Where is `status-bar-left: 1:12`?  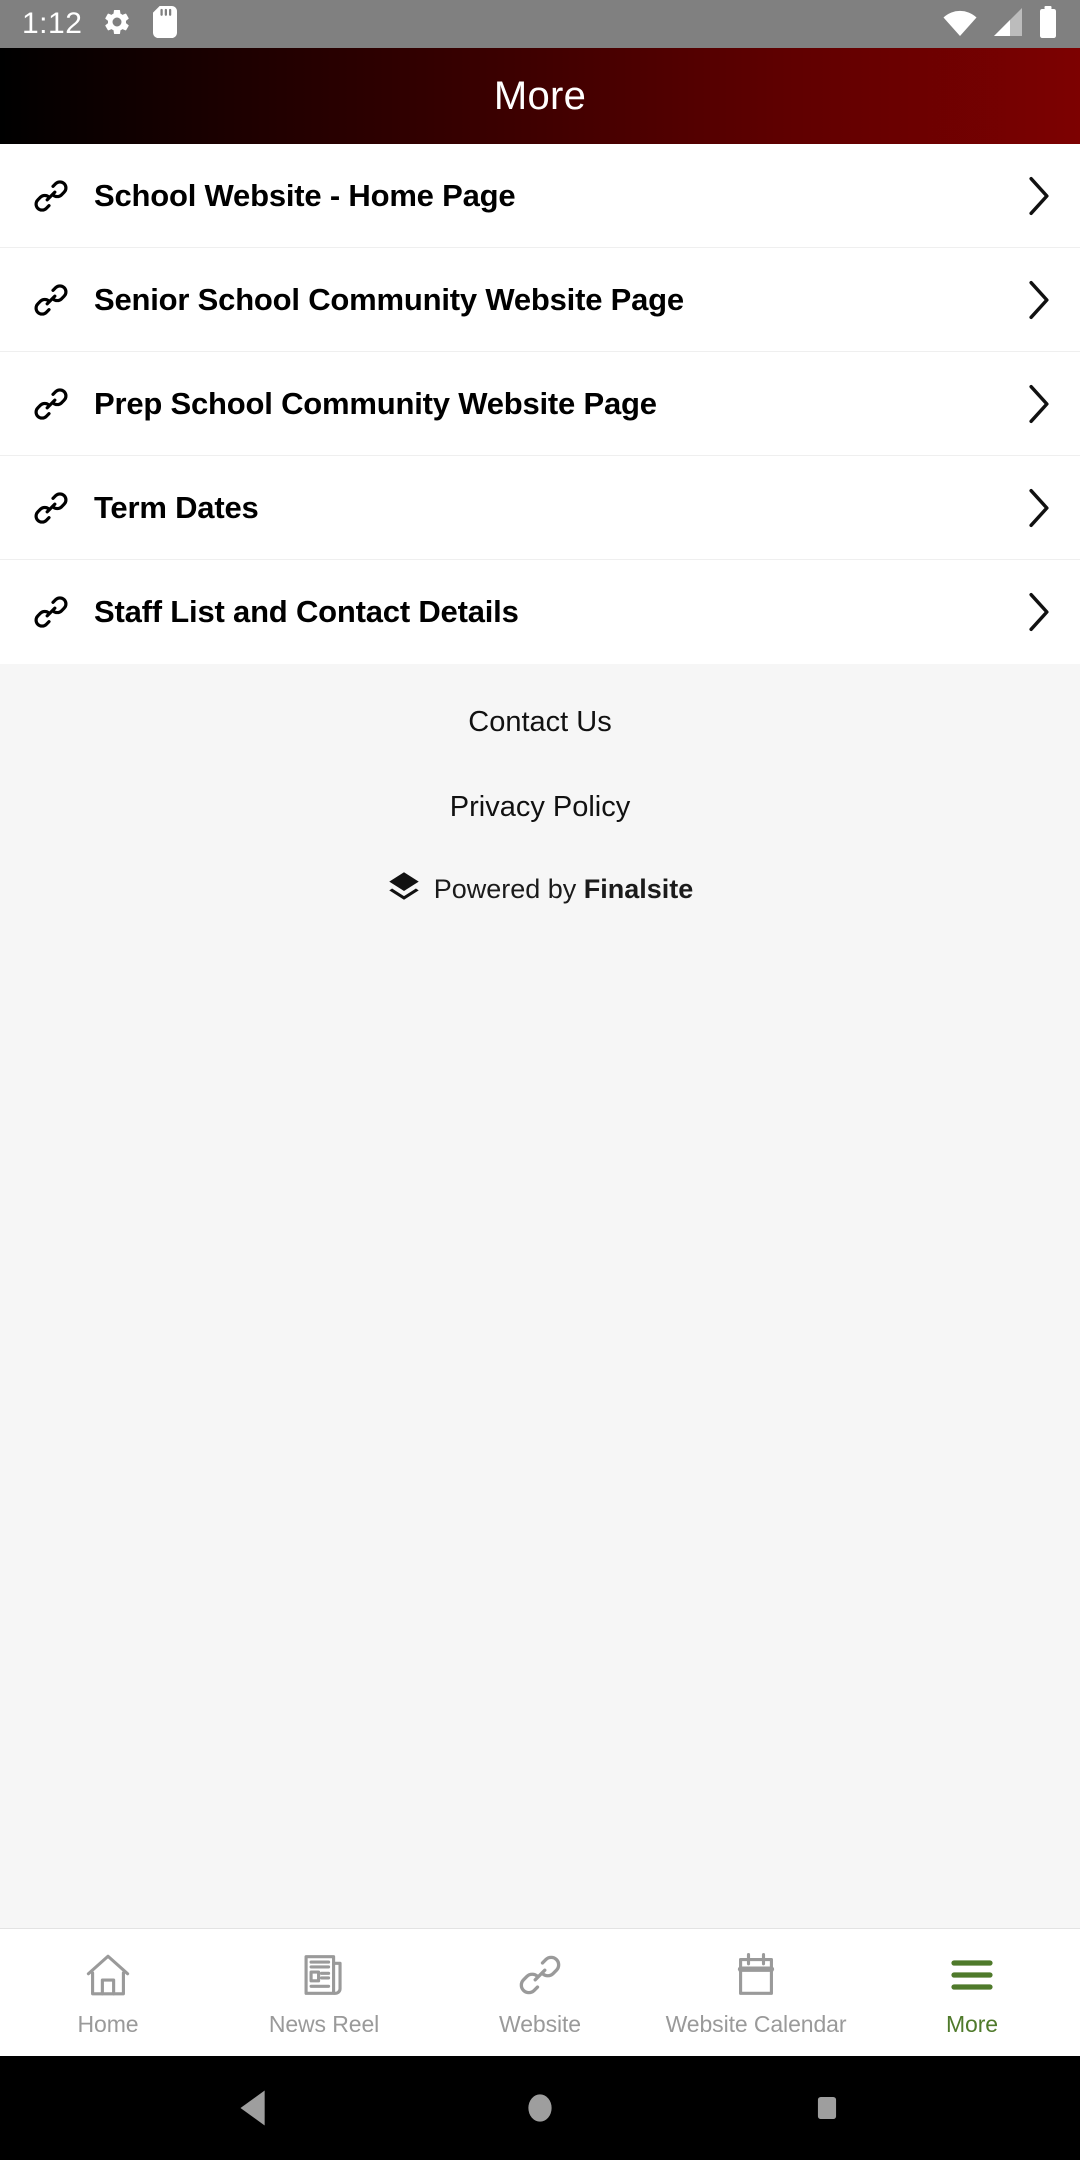 status-bar-left: 1:12 is located at coordinates (100, 24).